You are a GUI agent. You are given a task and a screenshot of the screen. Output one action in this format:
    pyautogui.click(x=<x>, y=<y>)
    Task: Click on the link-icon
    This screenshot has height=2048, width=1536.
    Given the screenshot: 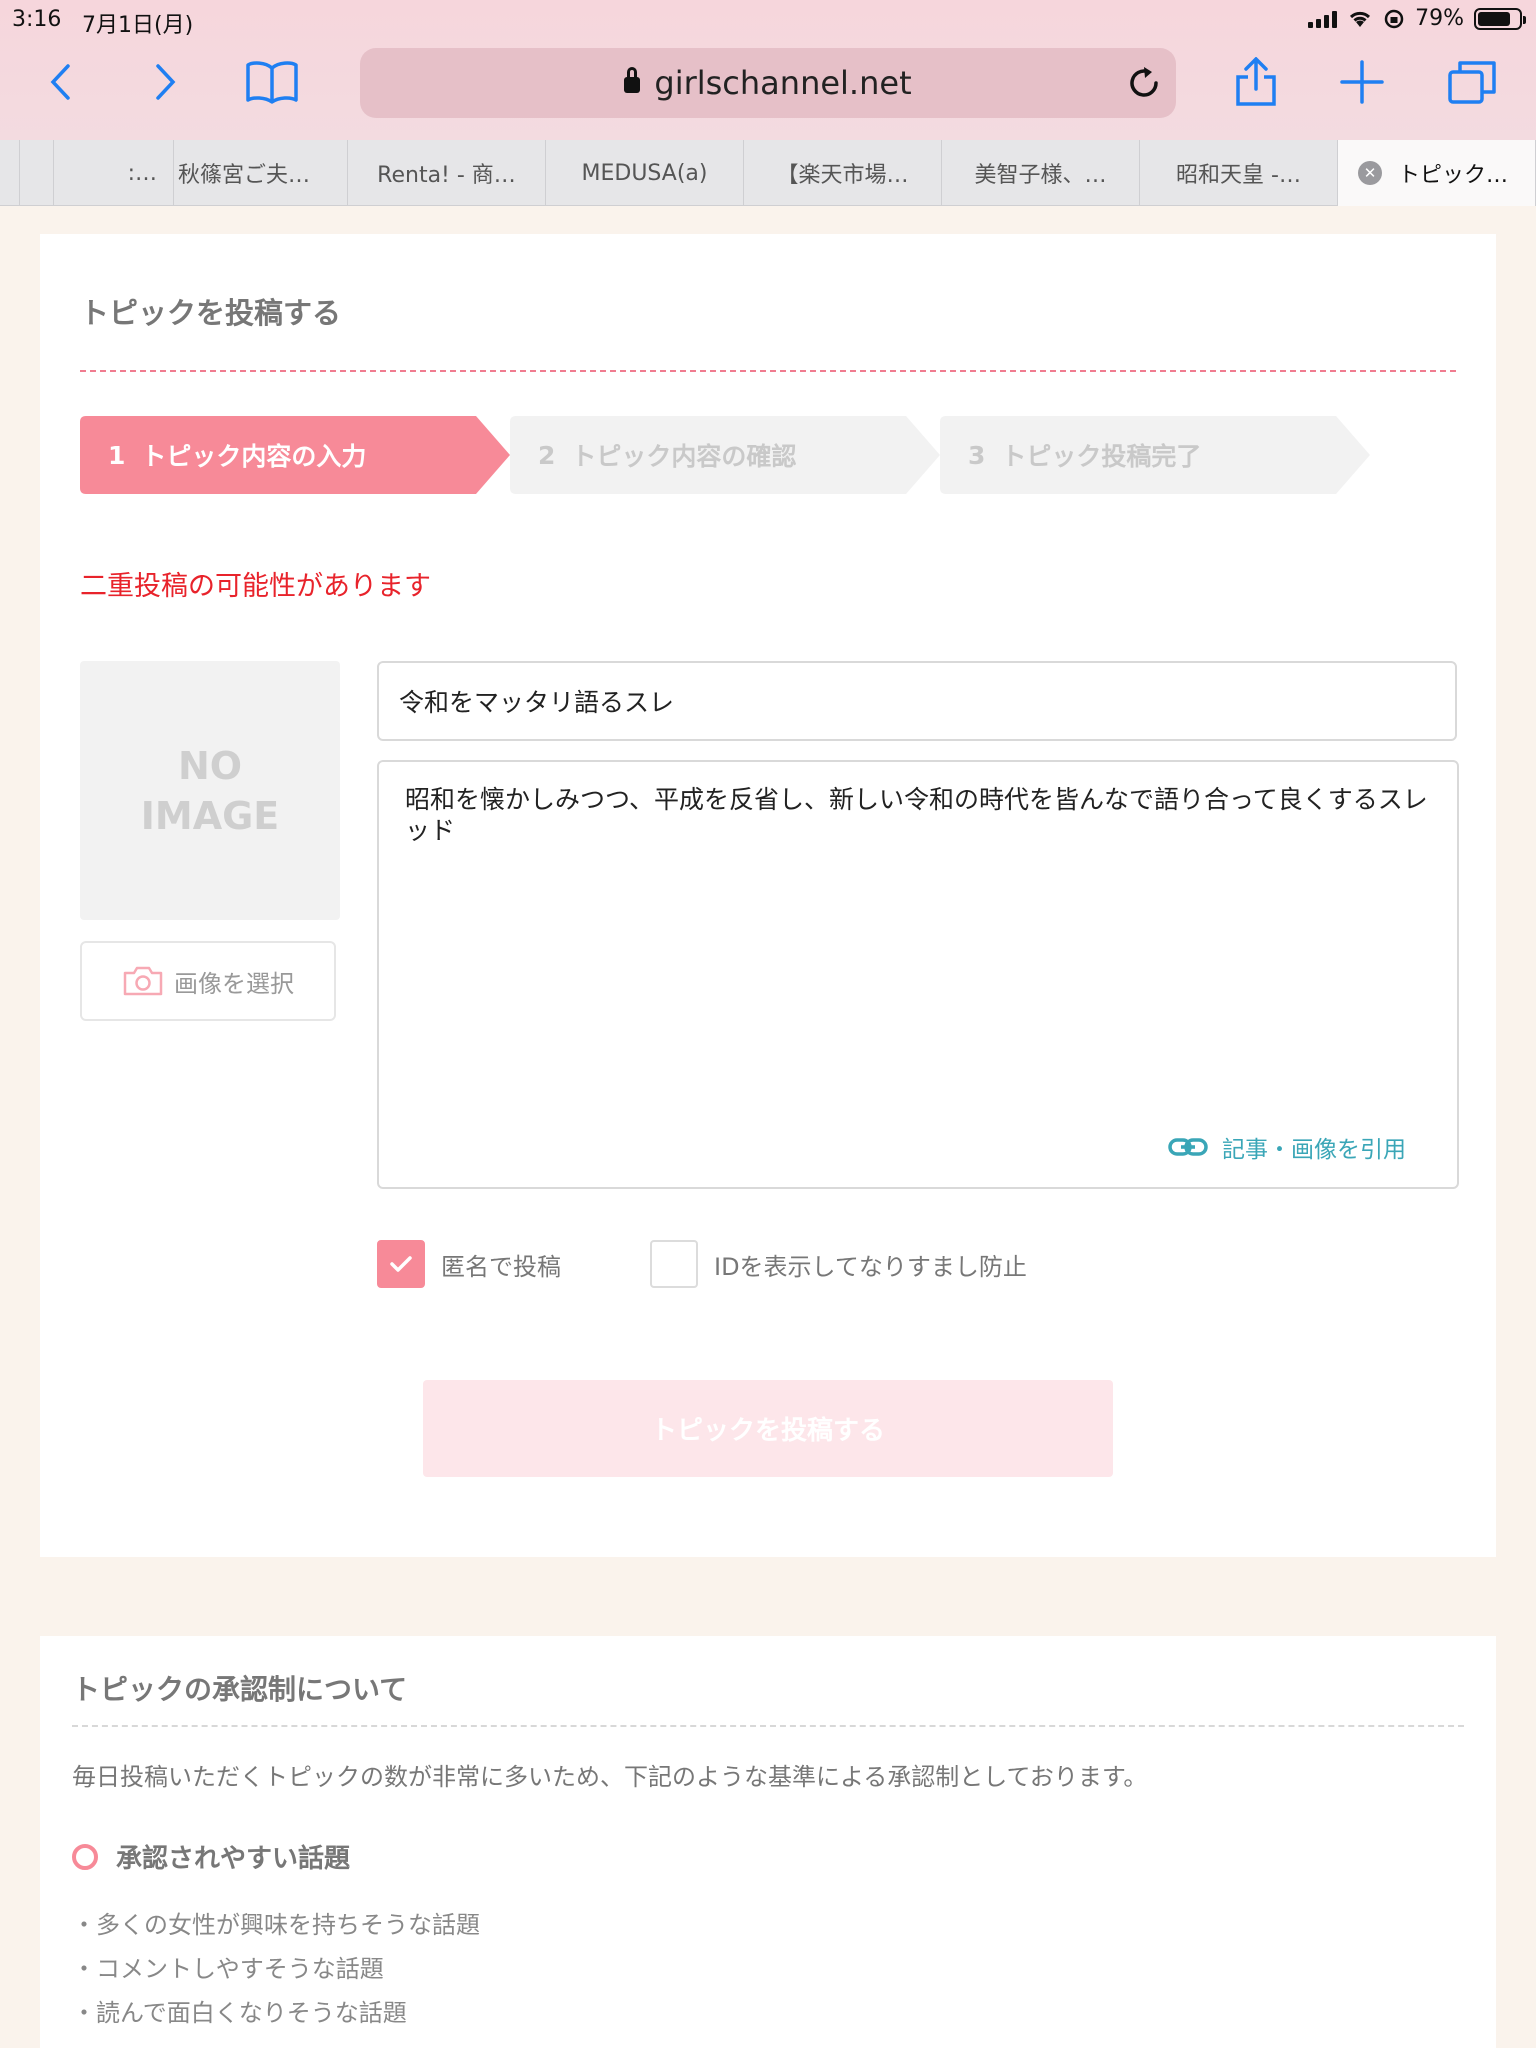 What is the action you would take?
    pyautogui.click(x=1188, y=1147)
    